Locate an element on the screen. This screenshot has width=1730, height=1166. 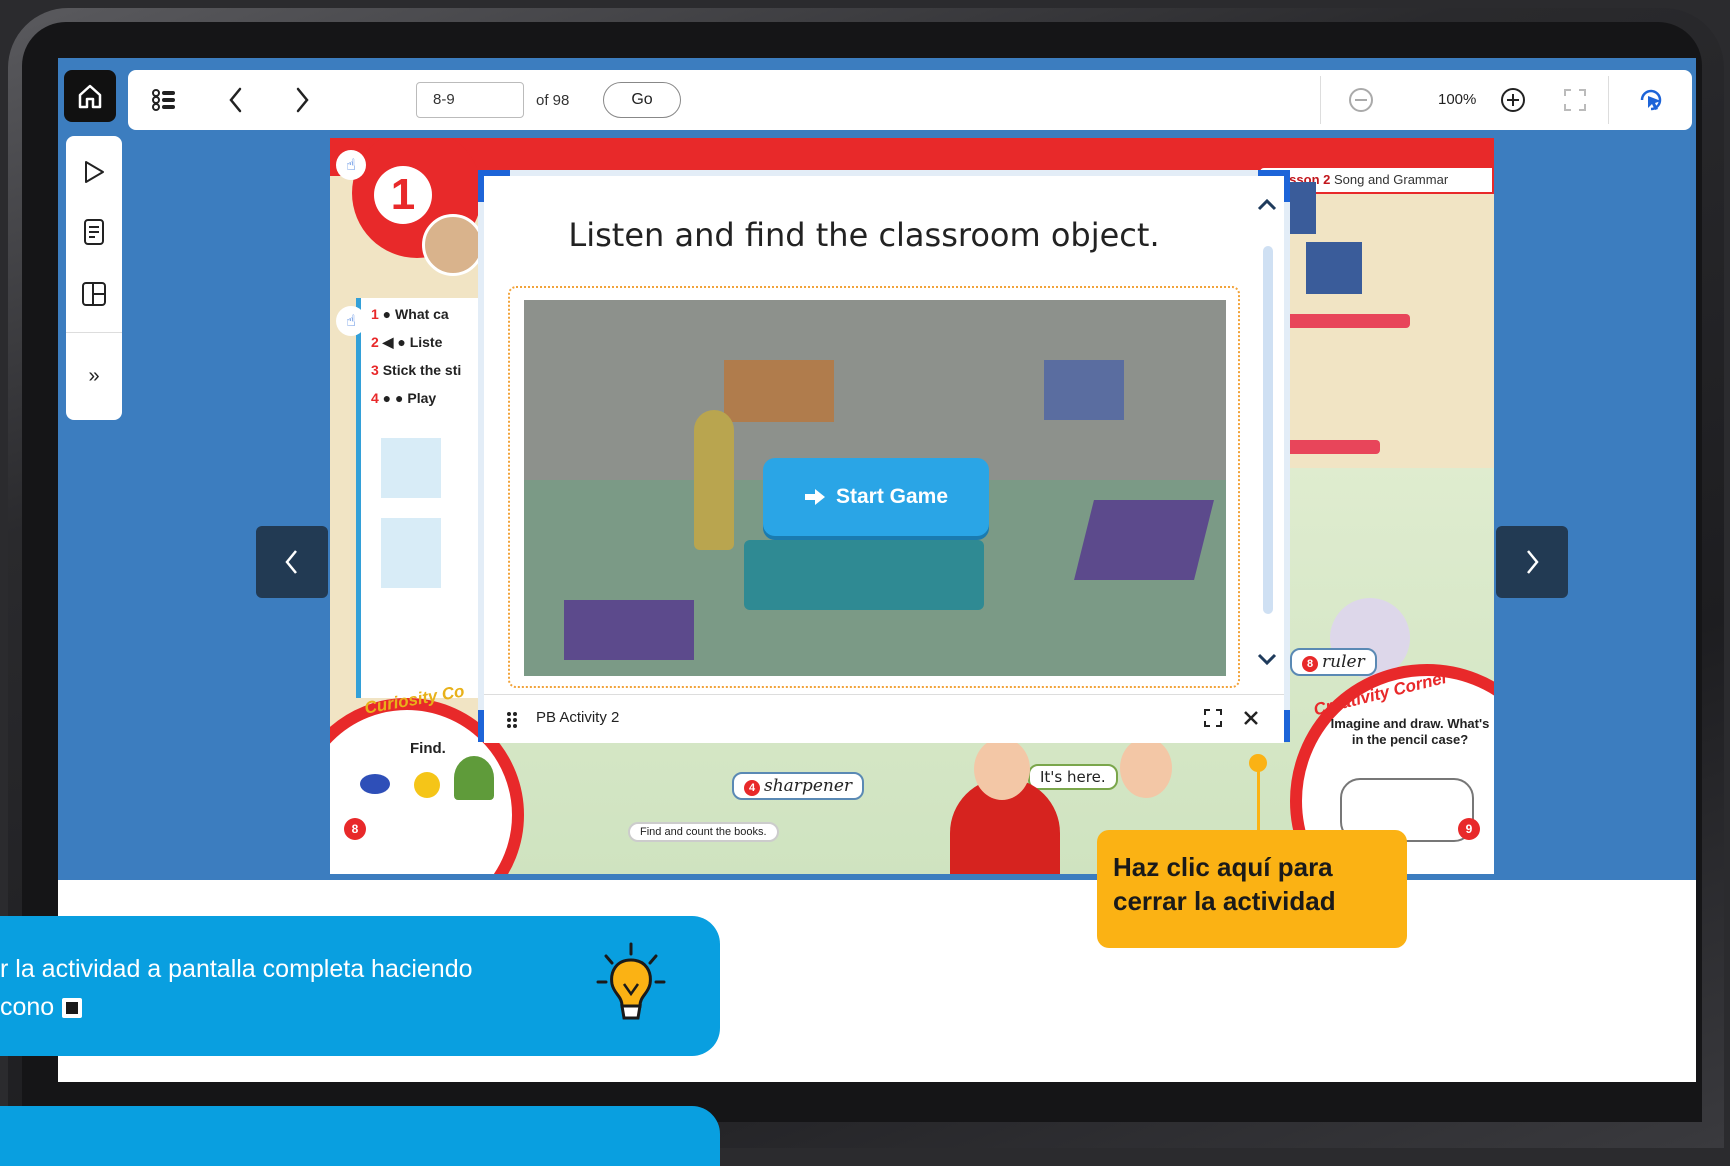
table-of-contents-button is located at coordinates (164, 100).